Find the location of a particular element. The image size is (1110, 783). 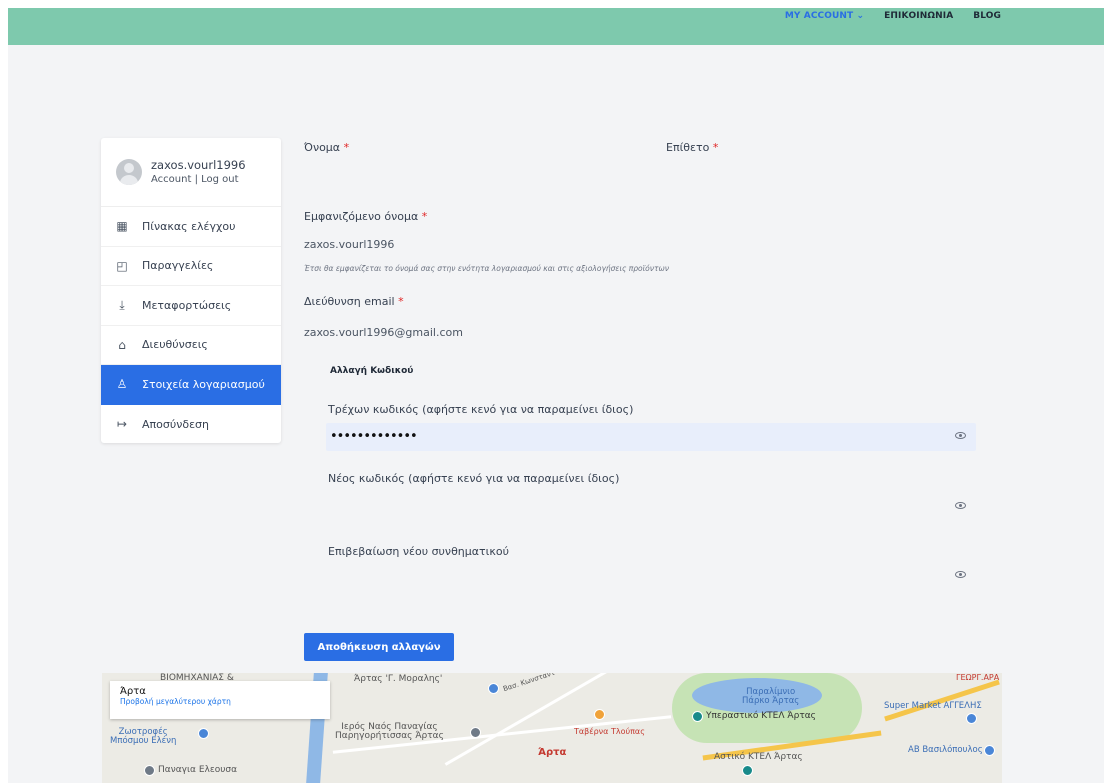

sidebar-item-account-details: ♙ Στοιχεία λογαριασμού is located at coordinates (191, 385).